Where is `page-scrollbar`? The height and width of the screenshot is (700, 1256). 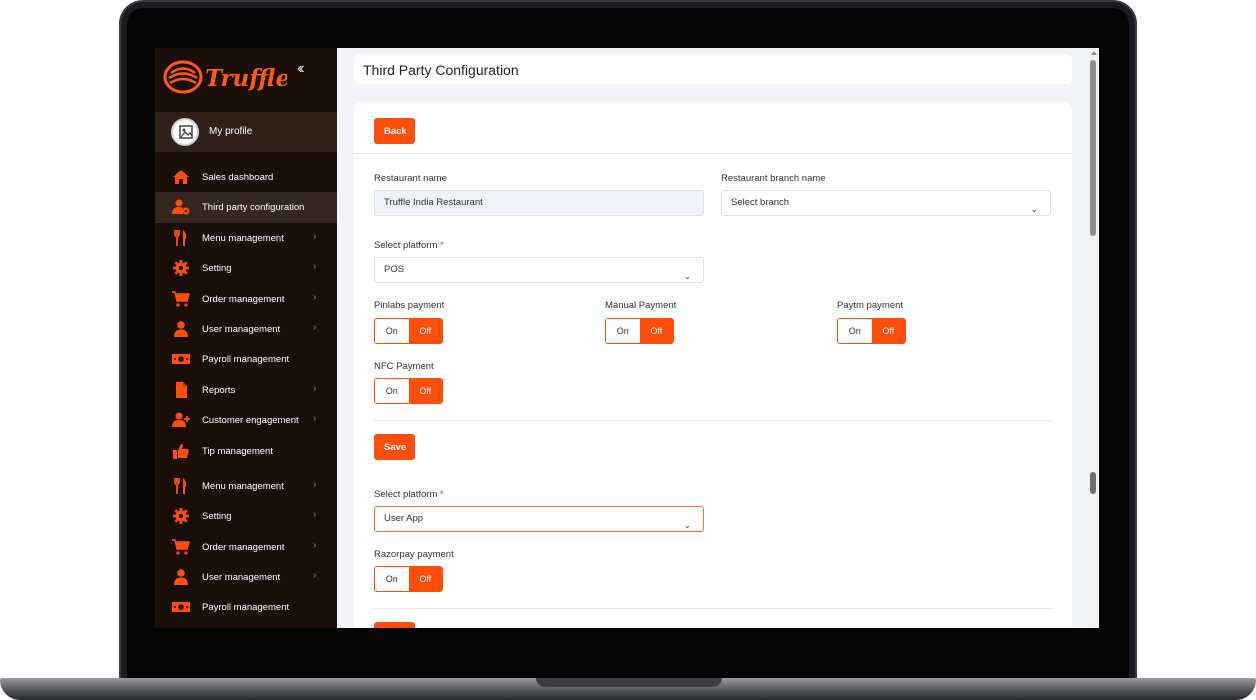 page-scrollbar is located at coordinates (1093, 338).